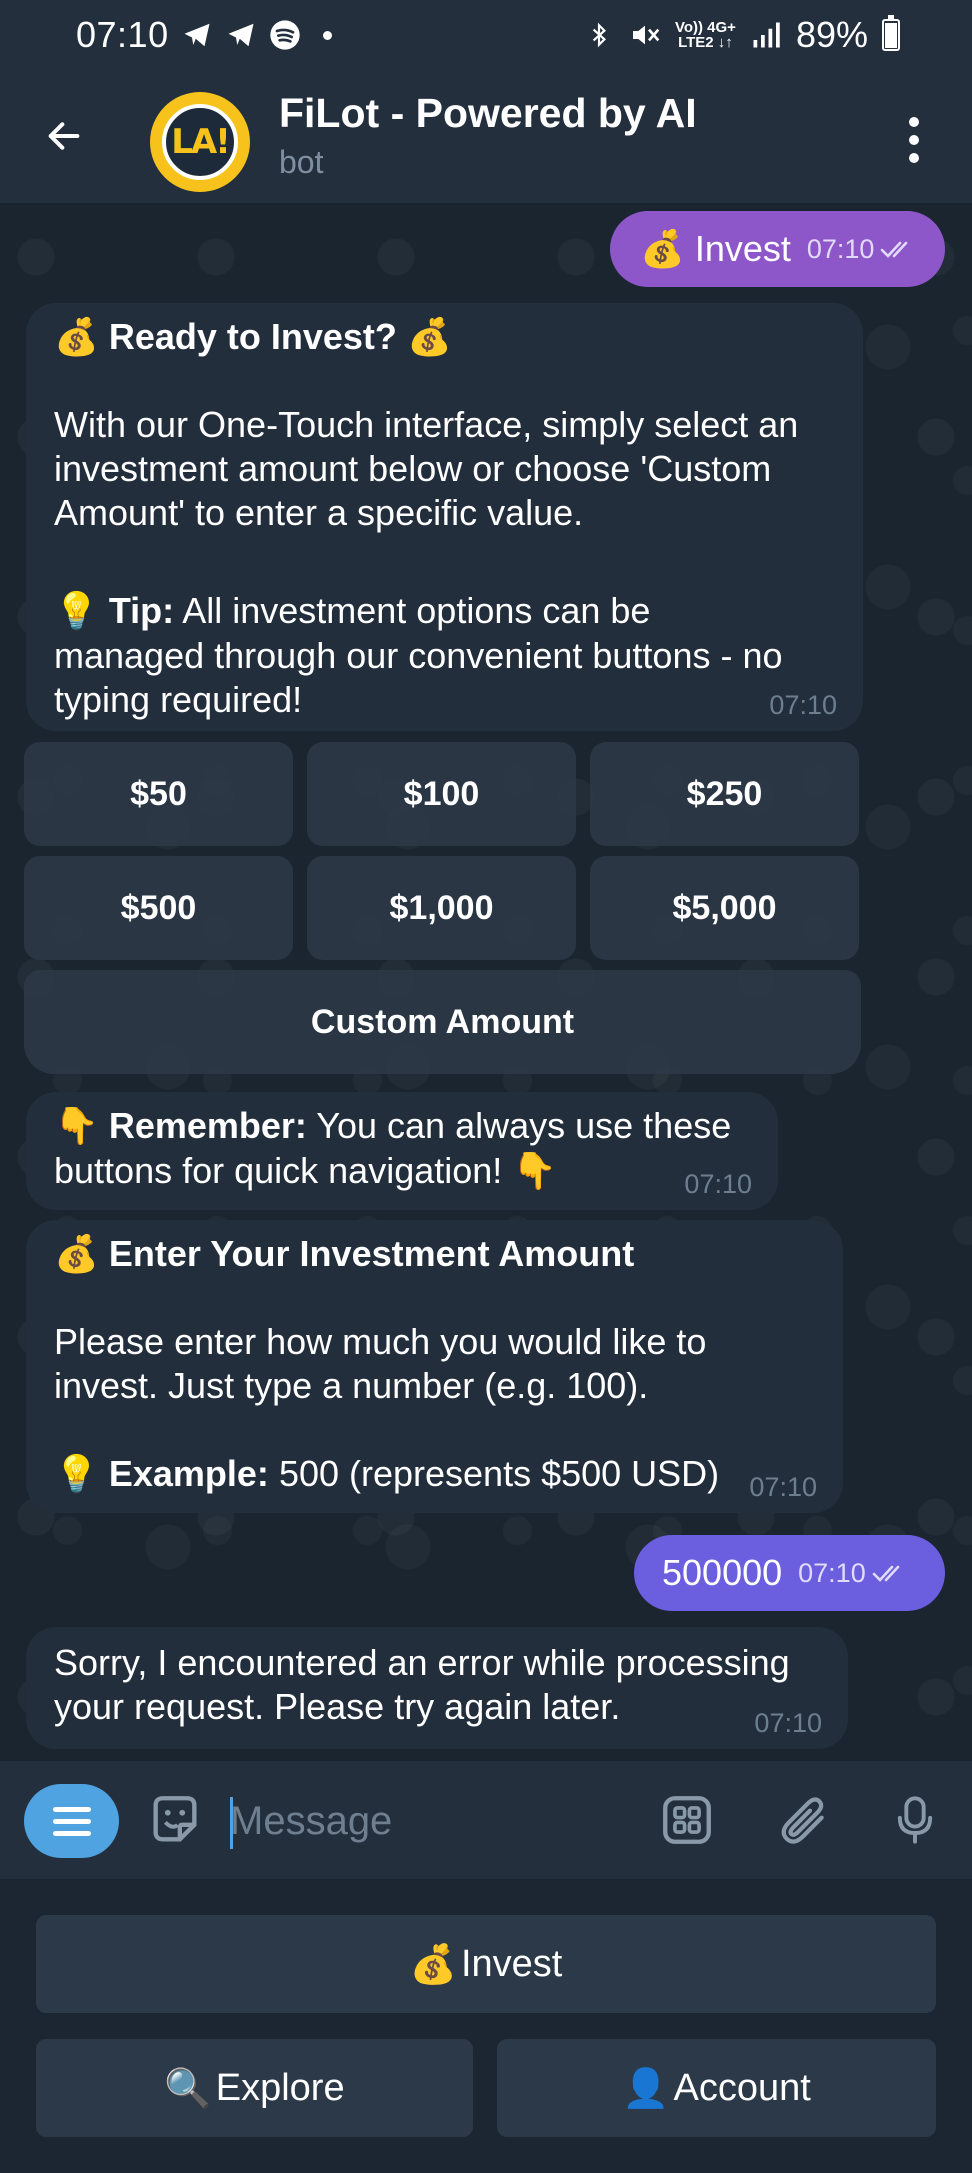 Image resolution: width=972 pixels, height=2173 pixels. I want to click on message-line: Amount' to enter a specific value., so click(319, 512).